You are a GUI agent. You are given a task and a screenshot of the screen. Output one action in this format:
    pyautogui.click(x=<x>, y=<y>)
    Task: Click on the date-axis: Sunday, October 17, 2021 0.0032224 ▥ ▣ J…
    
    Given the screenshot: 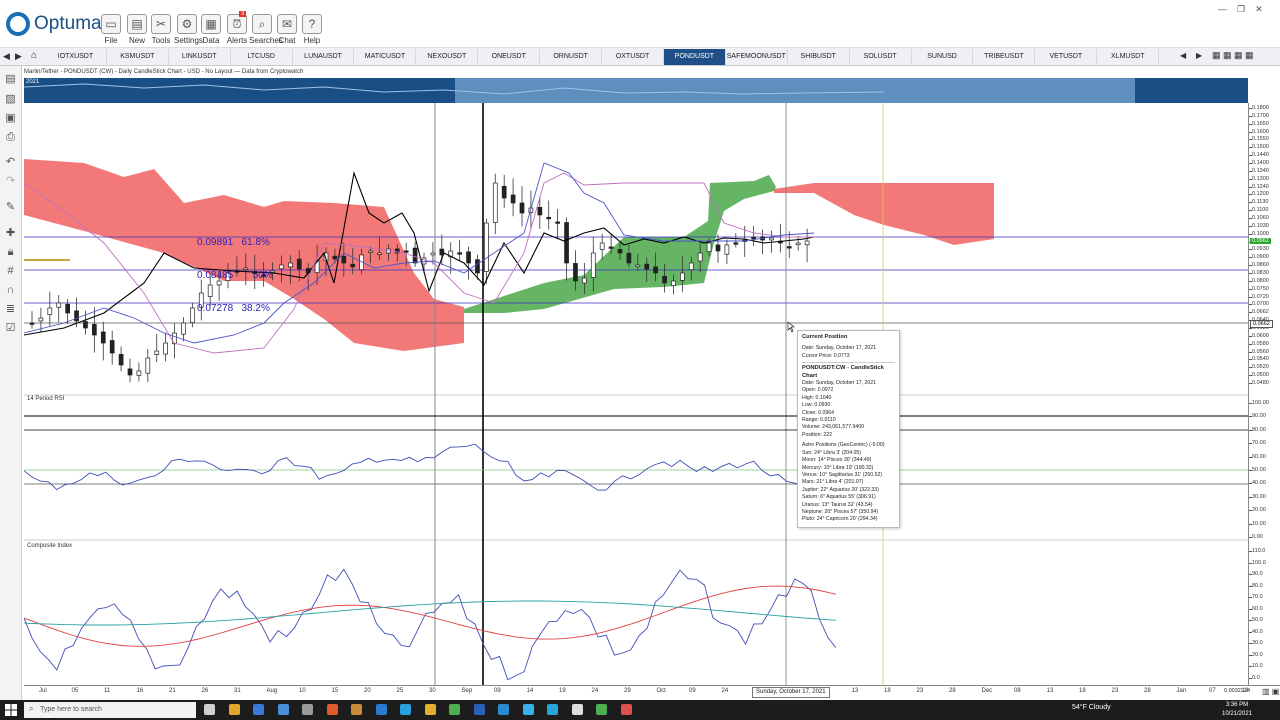 What is the action you would take?
    pyautogui.click(x=652, y=692)
    